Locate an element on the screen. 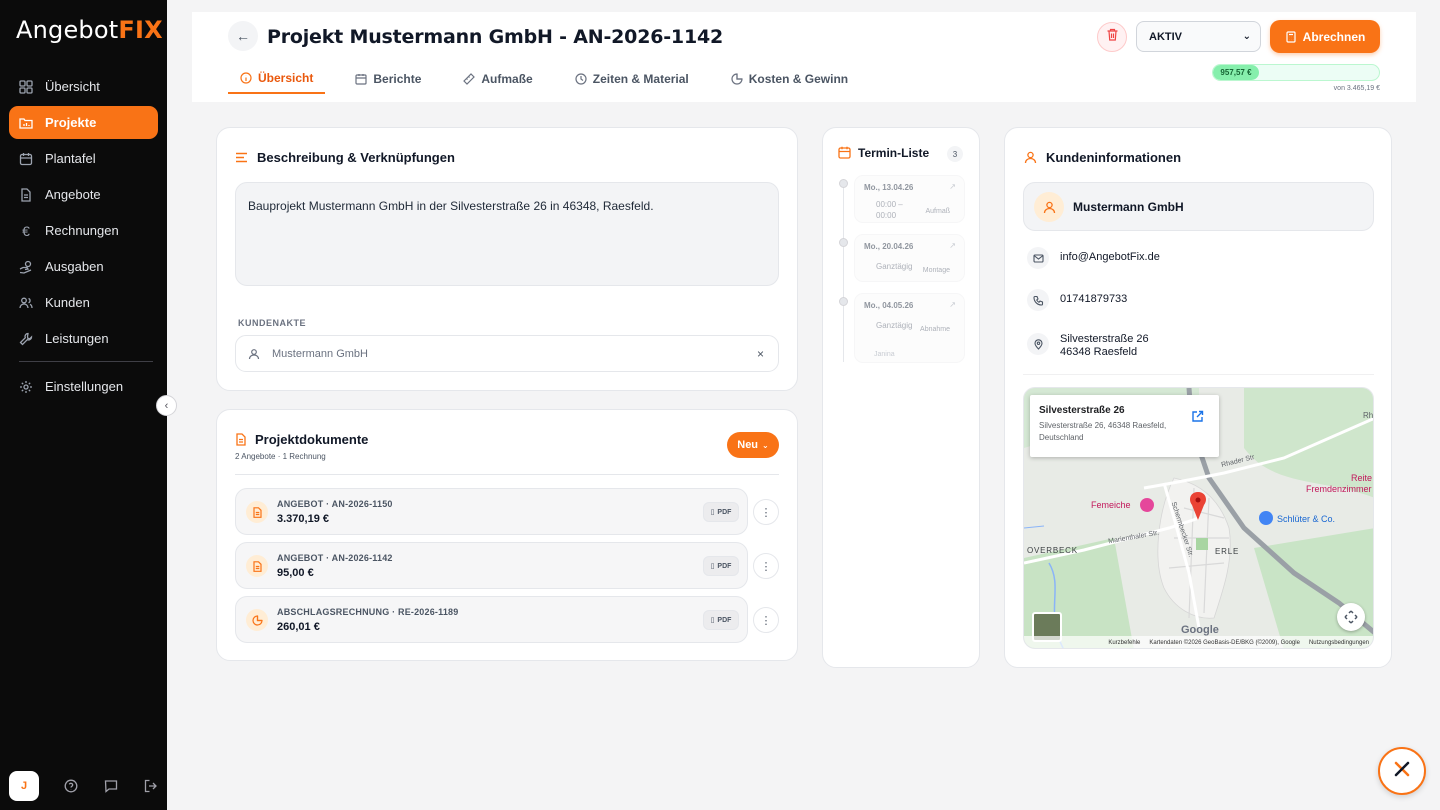 The width and height of the screenshot is (1440, 810). assistant-fab-button is located at coordinates (1402, 771).